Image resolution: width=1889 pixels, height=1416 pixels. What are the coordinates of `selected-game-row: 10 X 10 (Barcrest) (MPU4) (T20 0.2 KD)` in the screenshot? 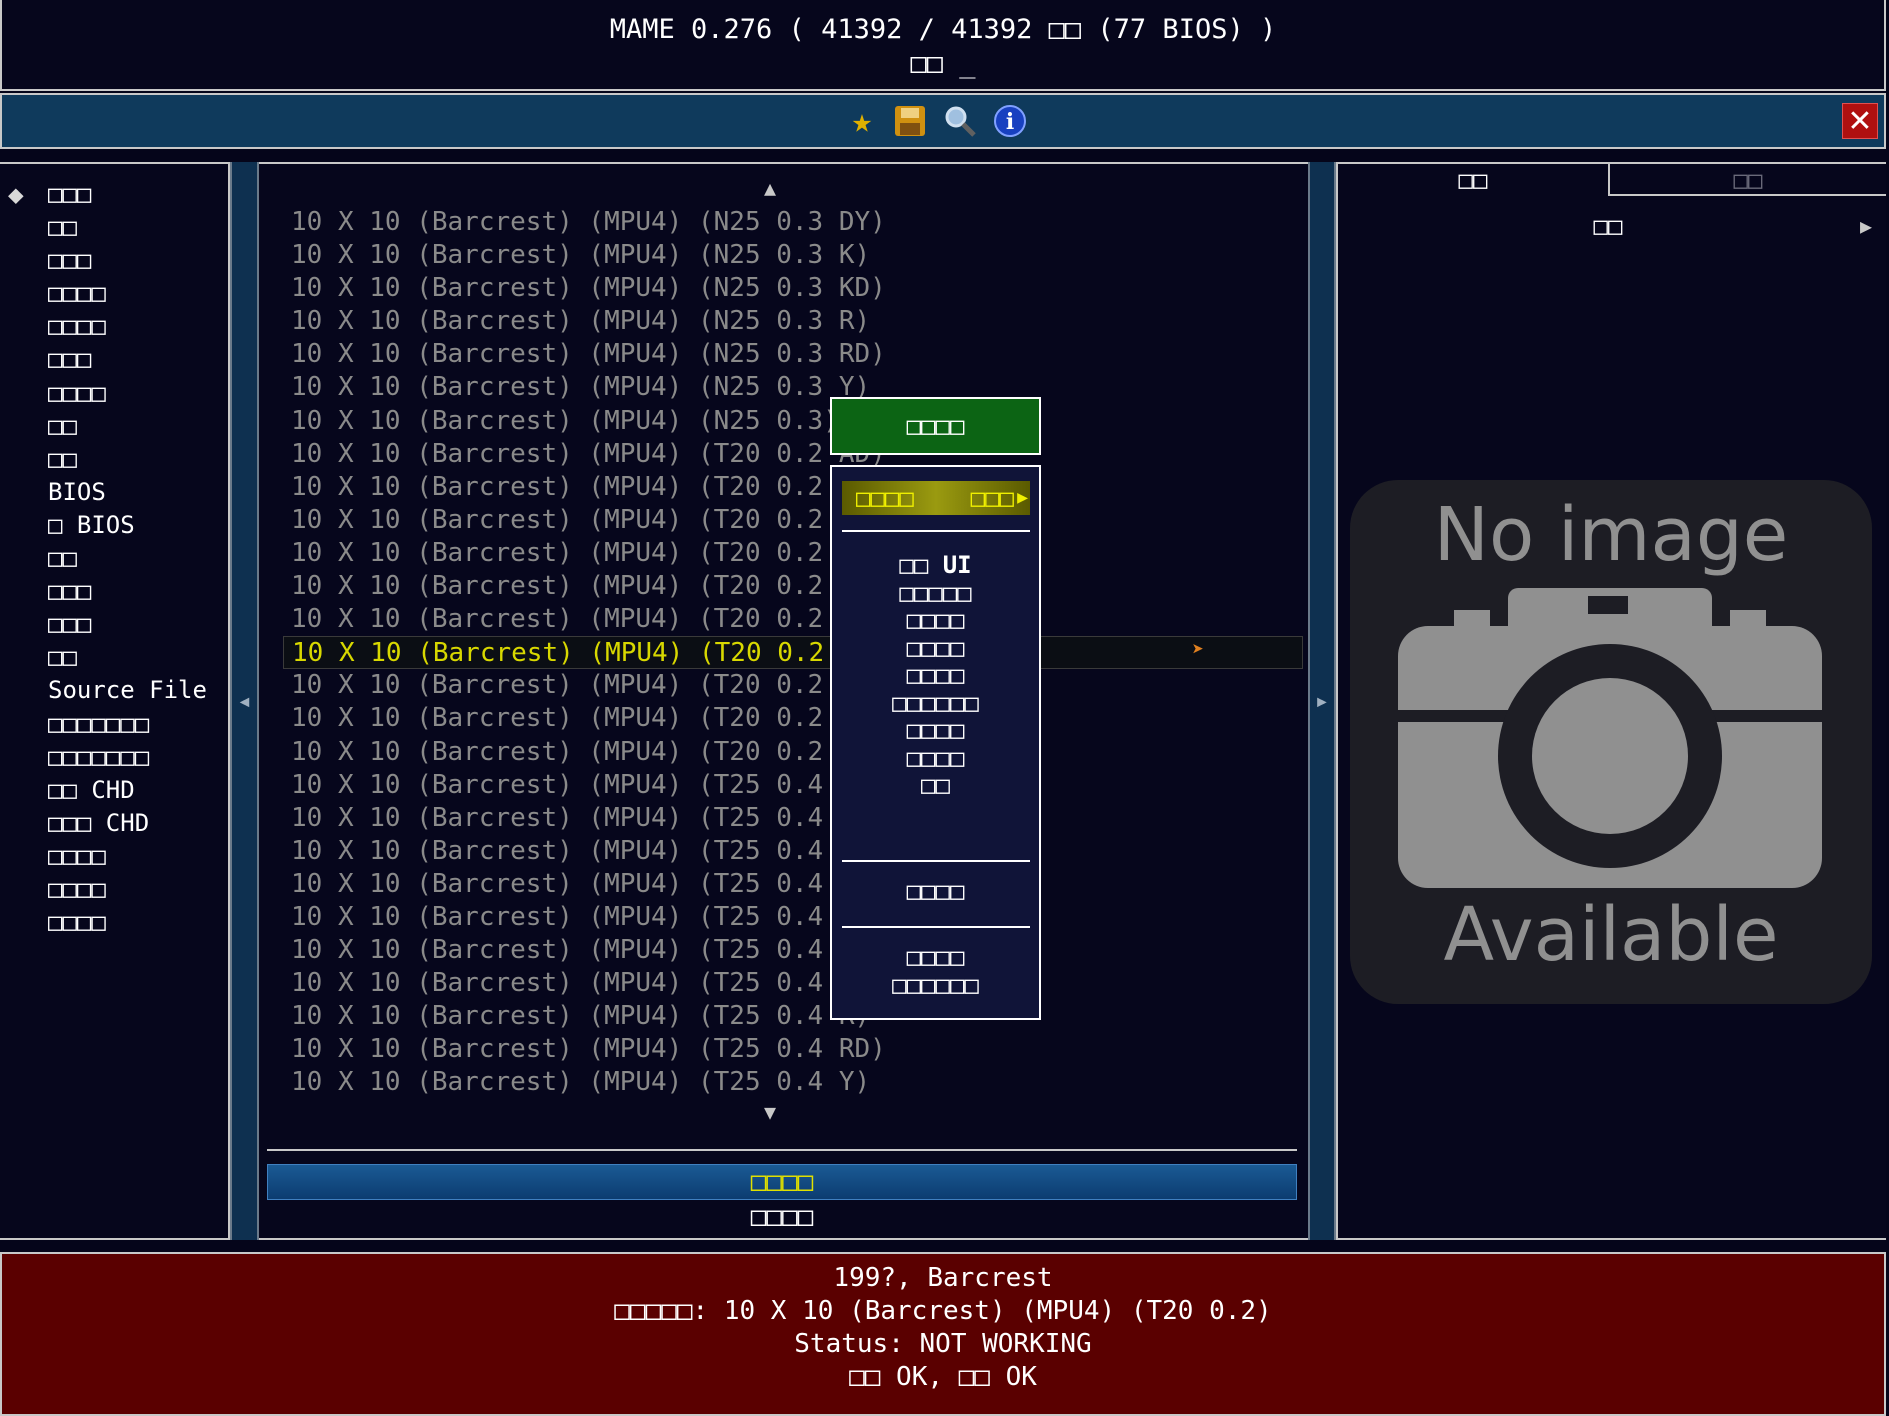 It's located at (793, 653).